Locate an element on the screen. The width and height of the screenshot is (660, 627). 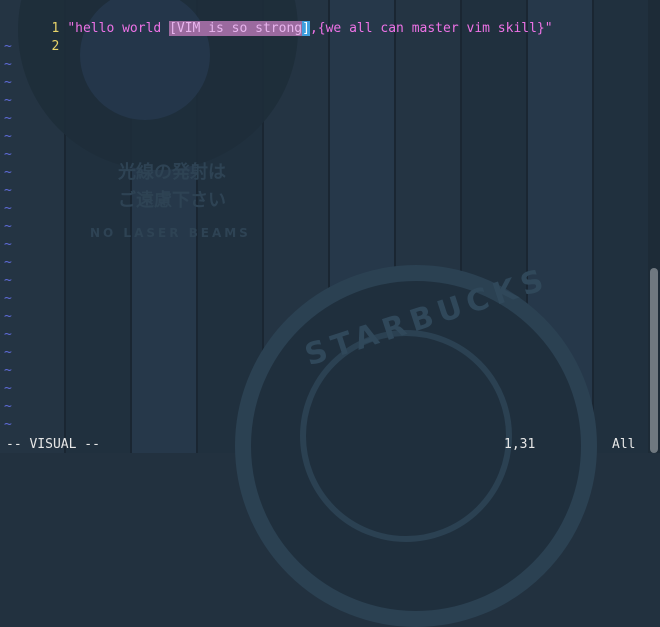
line-text-before-selection: "hello world is located at coordinates (118, 28).